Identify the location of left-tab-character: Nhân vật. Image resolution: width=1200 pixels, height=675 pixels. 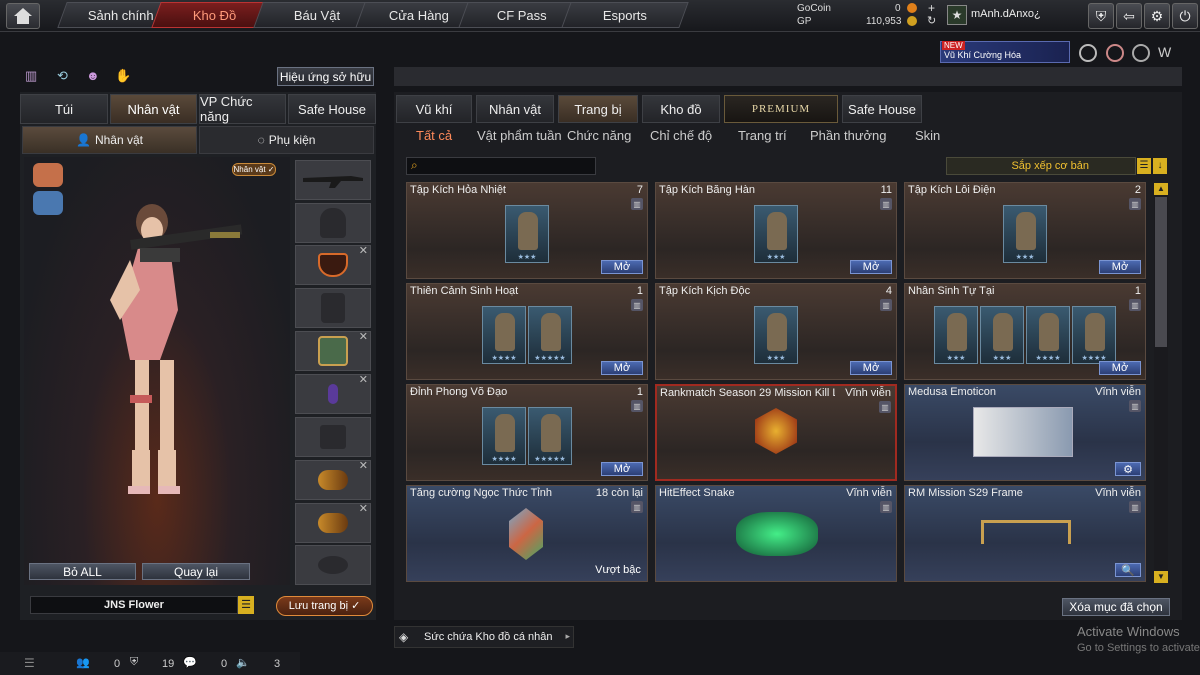
(153, 109).